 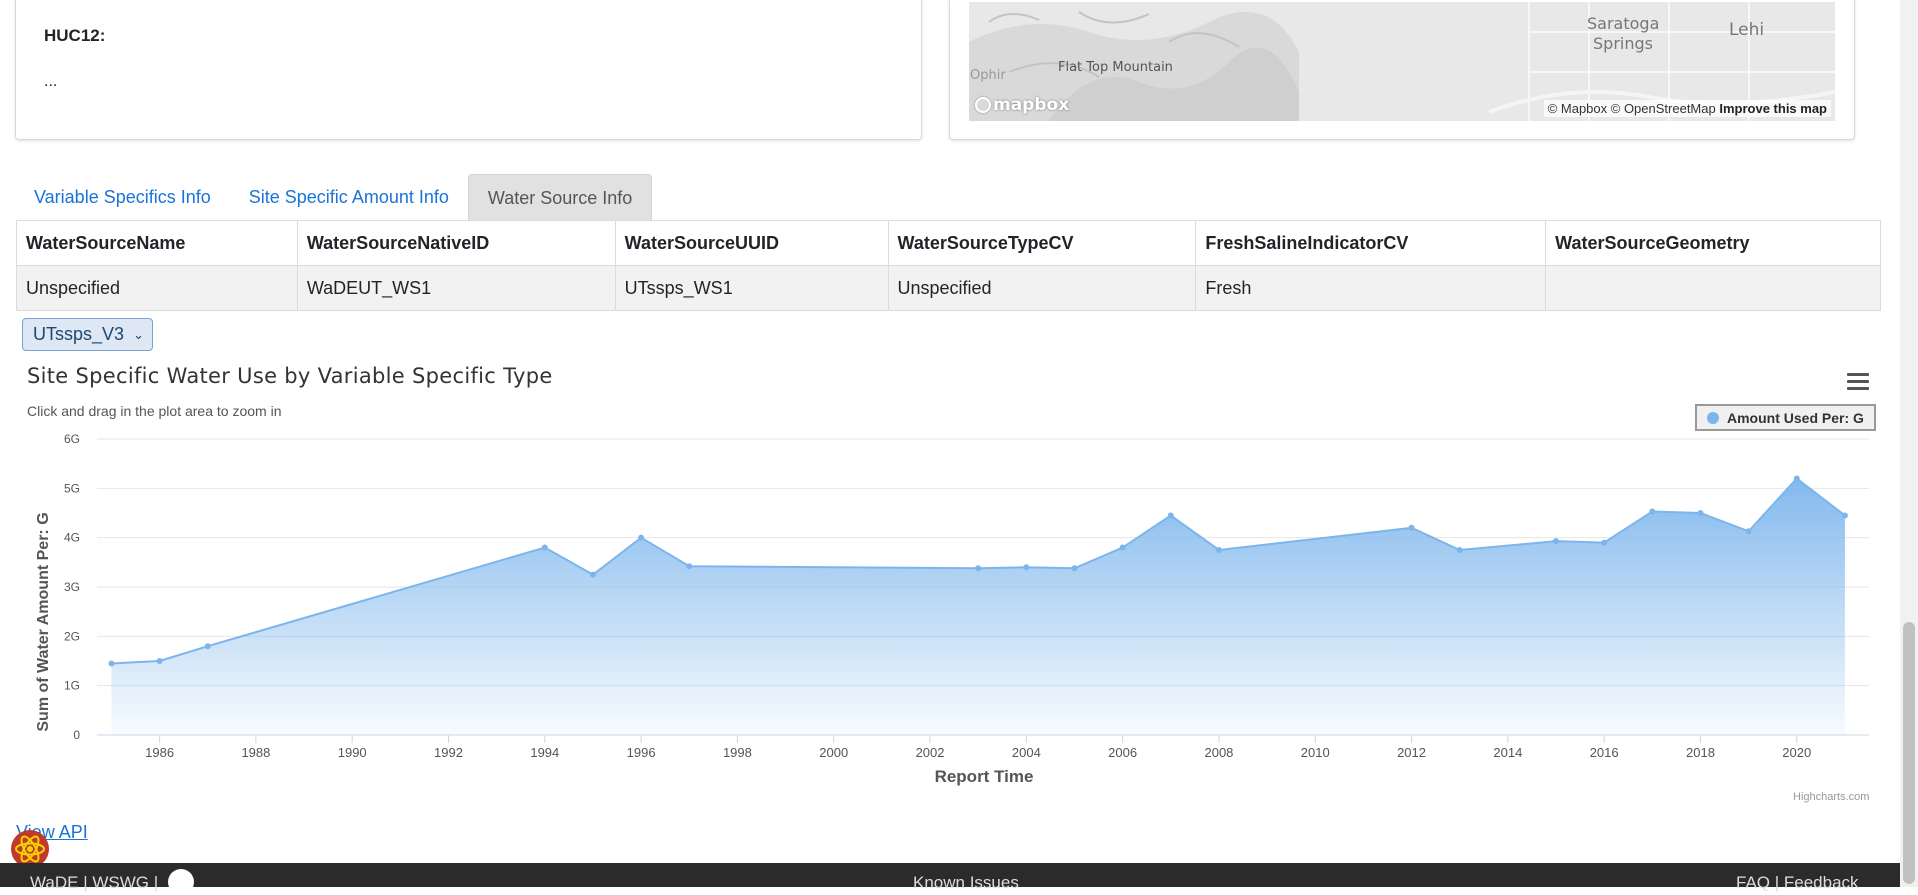 What do you see at coordinates (833, 752) in the screenshot?
I see `x-tick-label: 2000` at bounding box center [833, 752].